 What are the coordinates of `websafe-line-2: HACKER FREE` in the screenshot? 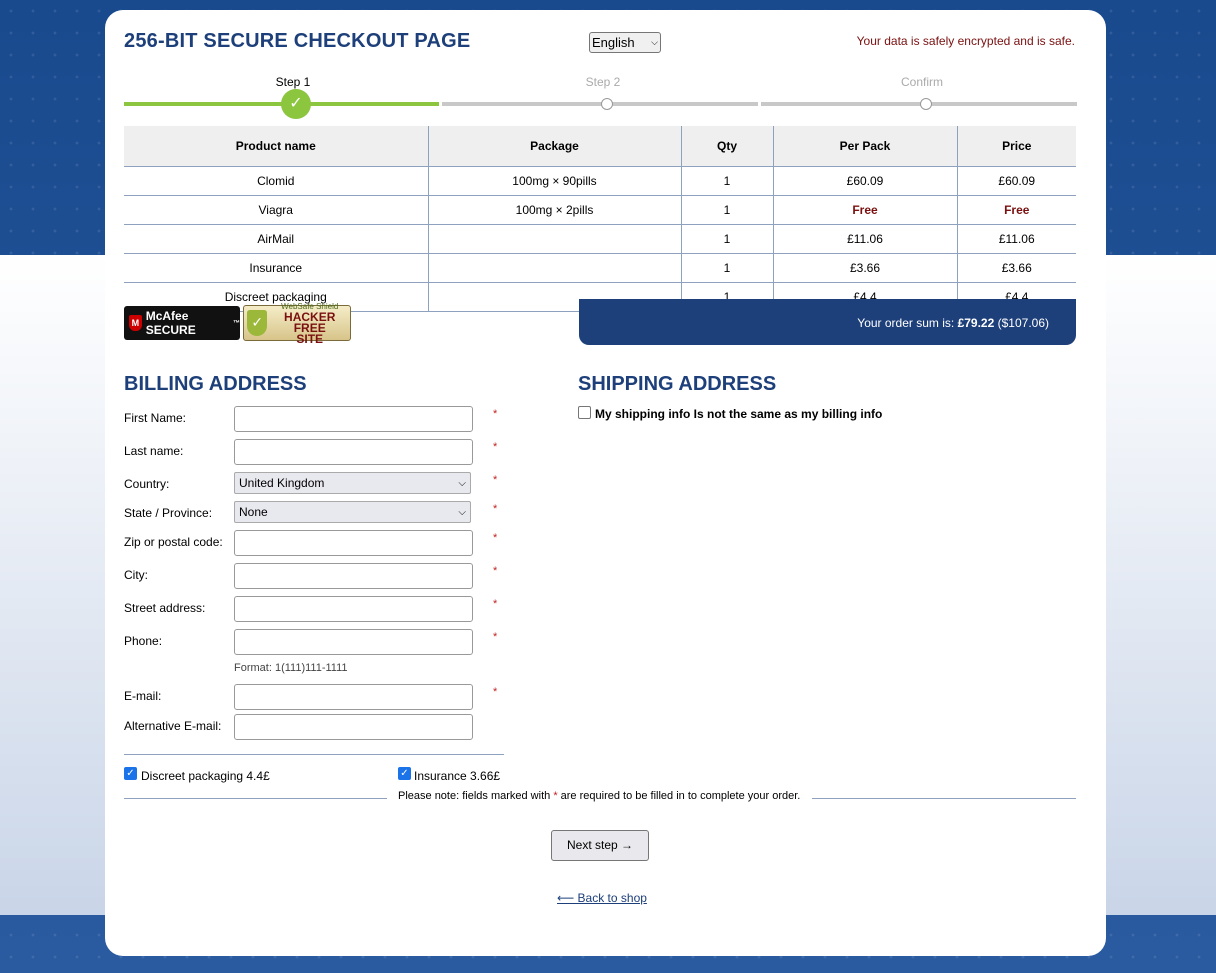 It's located at (310, 322).